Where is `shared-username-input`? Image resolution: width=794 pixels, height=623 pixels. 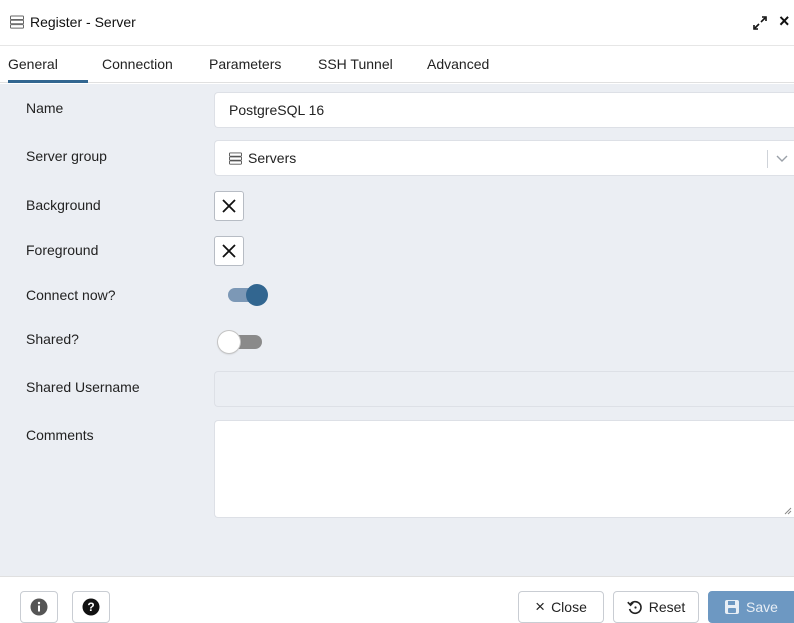
shared-username-input is located at coordinates (504, 389).